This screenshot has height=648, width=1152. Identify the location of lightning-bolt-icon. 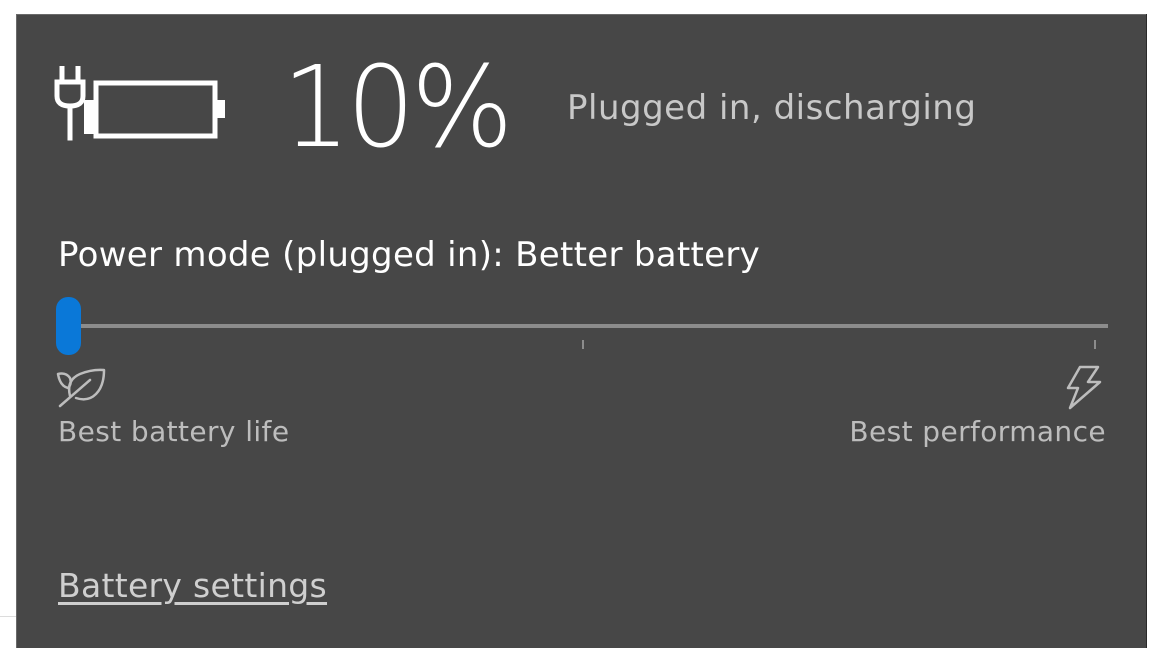
(1084, 387).